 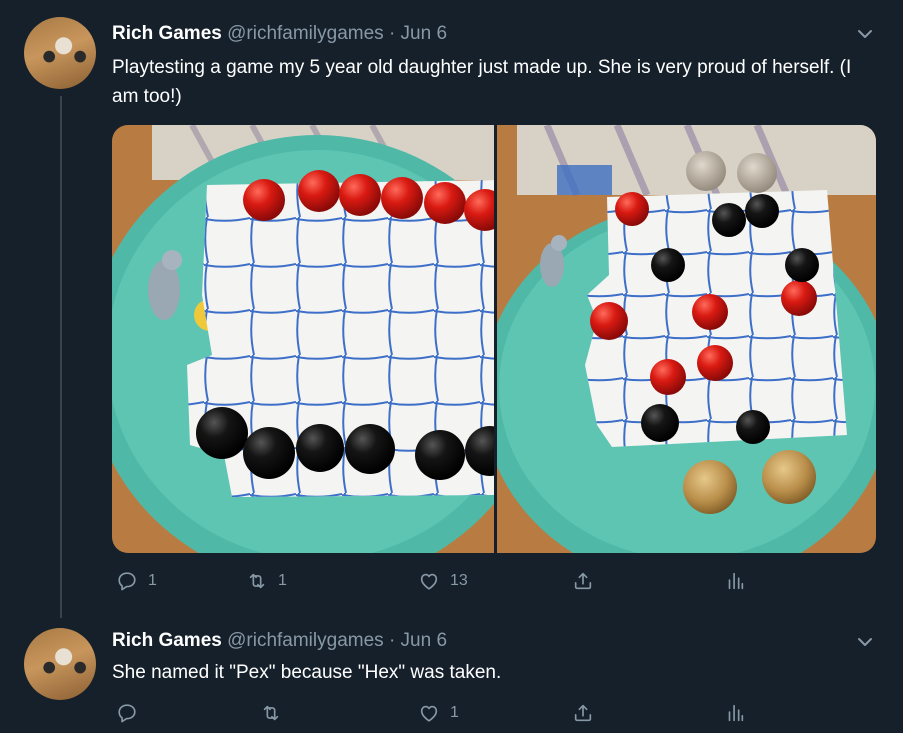 I want to click on retweet-button: 1, so click(x=266, y=581).